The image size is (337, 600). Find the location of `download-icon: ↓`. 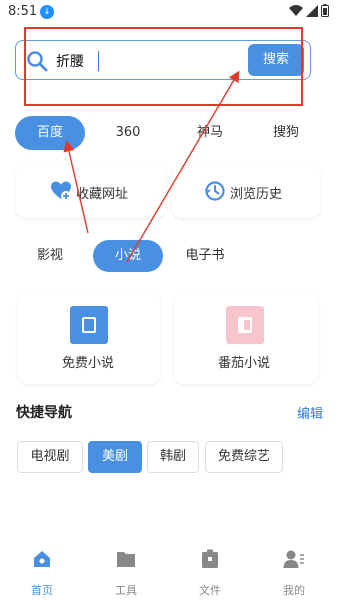

download-icon: ↓ is located at coordinates (47, 12).